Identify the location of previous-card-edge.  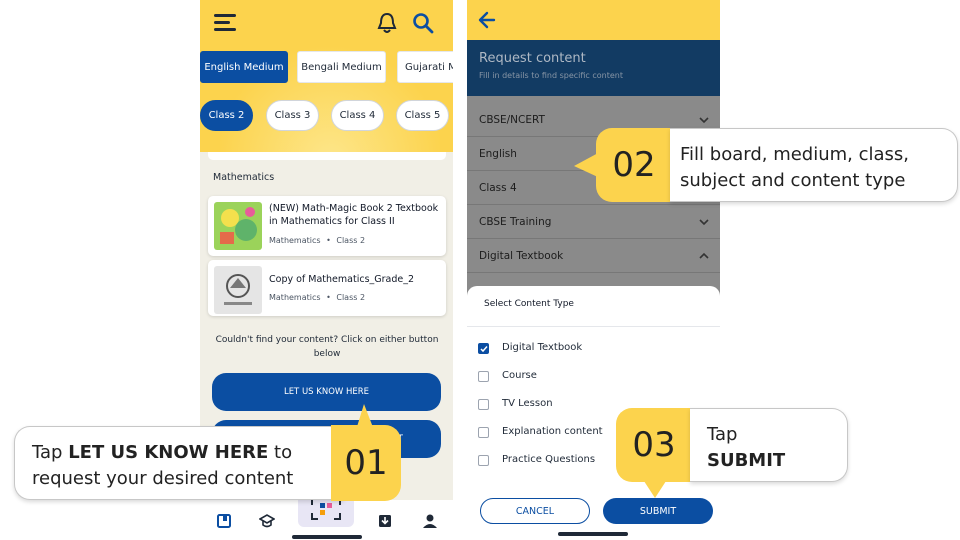
(327, 156).